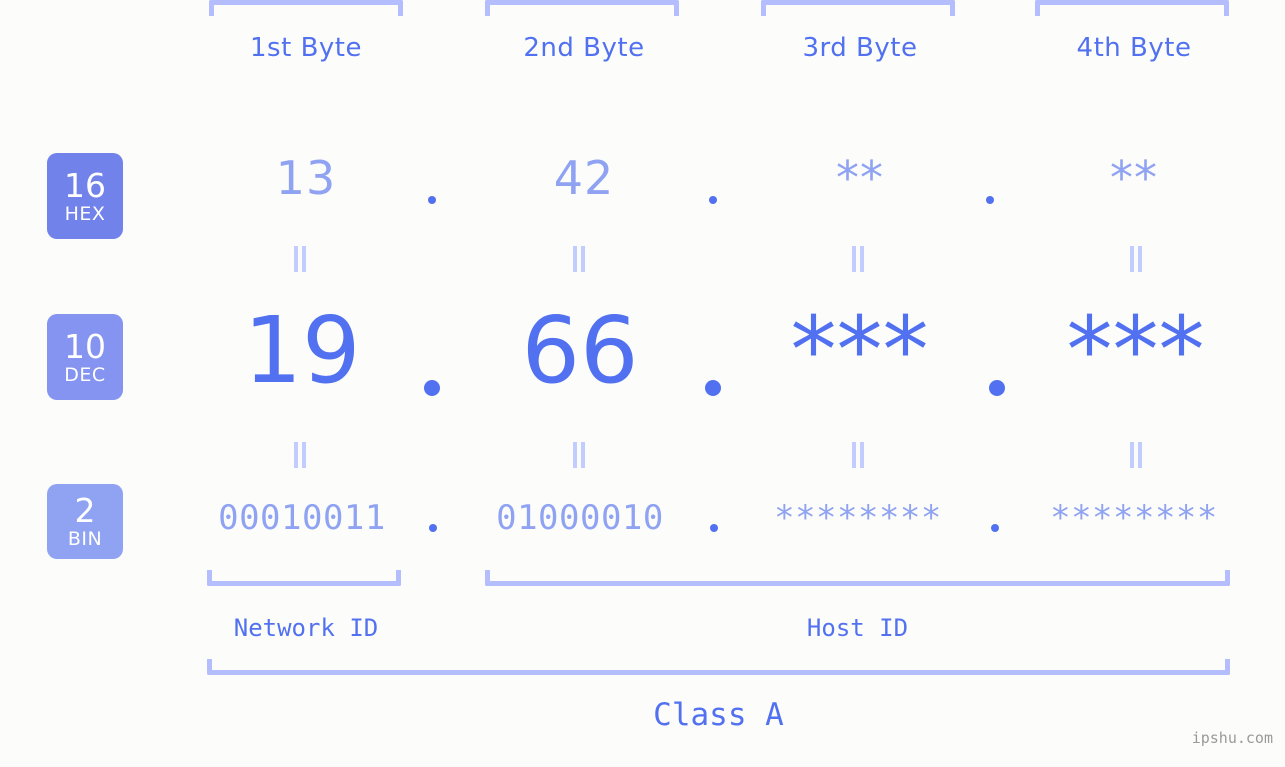  What do you see at coordinates (858, 518) in the screenshot?
I see `bin-byte-3: ********` at bounding box center [858, 518].